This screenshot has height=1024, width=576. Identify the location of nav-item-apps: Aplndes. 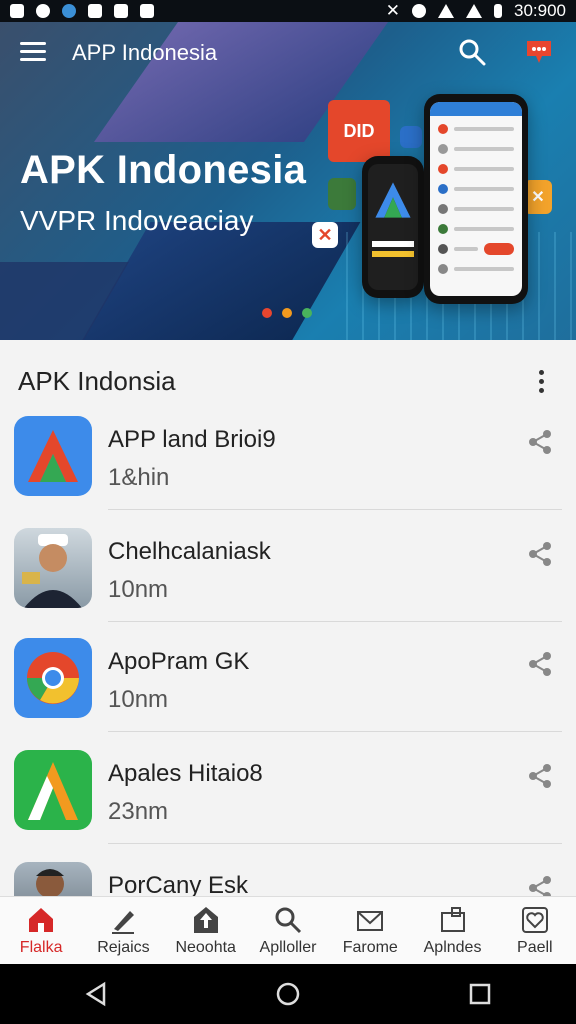
(452, 931).